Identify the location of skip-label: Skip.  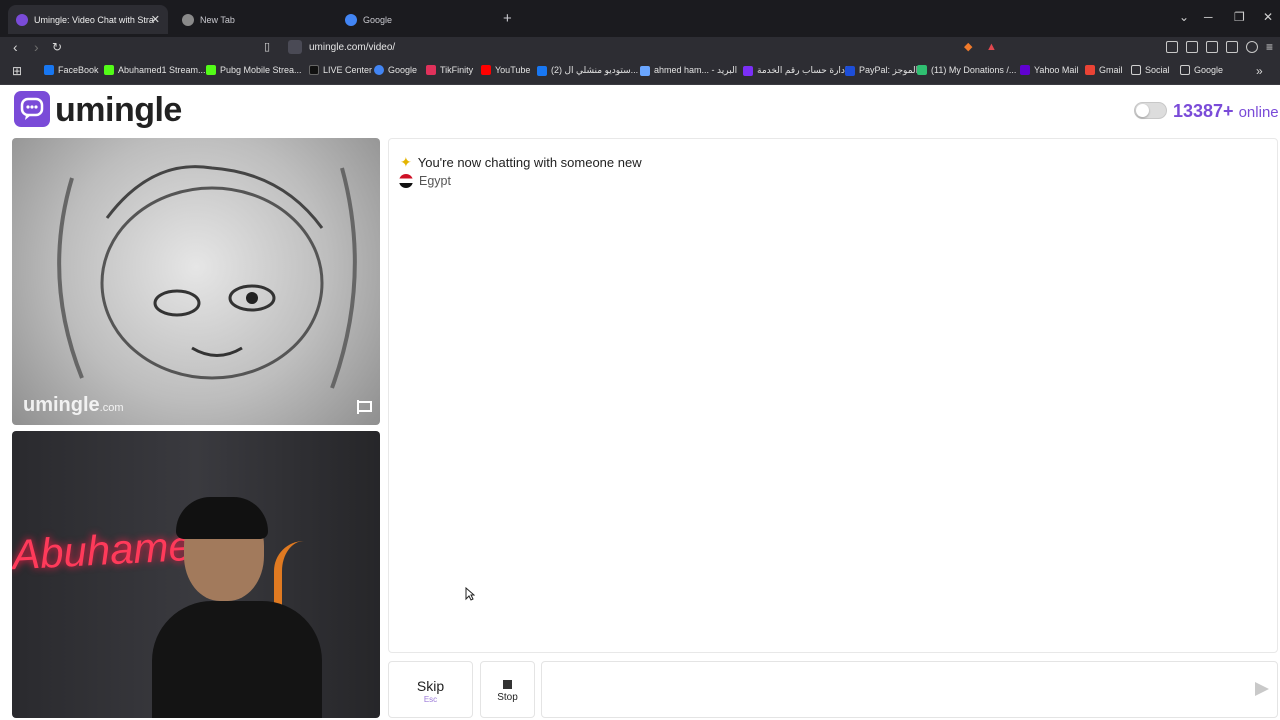
(430, 686).